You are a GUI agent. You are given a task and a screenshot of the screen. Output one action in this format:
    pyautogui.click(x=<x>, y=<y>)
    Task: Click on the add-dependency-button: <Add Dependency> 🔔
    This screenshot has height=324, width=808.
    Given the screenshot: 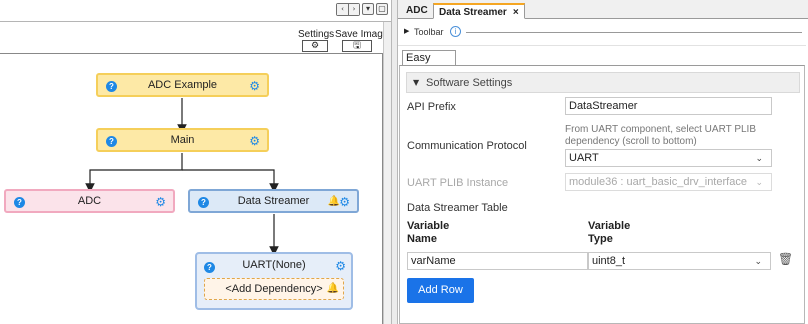 What is the action you would take?
    pyautogui.click(x=274, y=289)
    